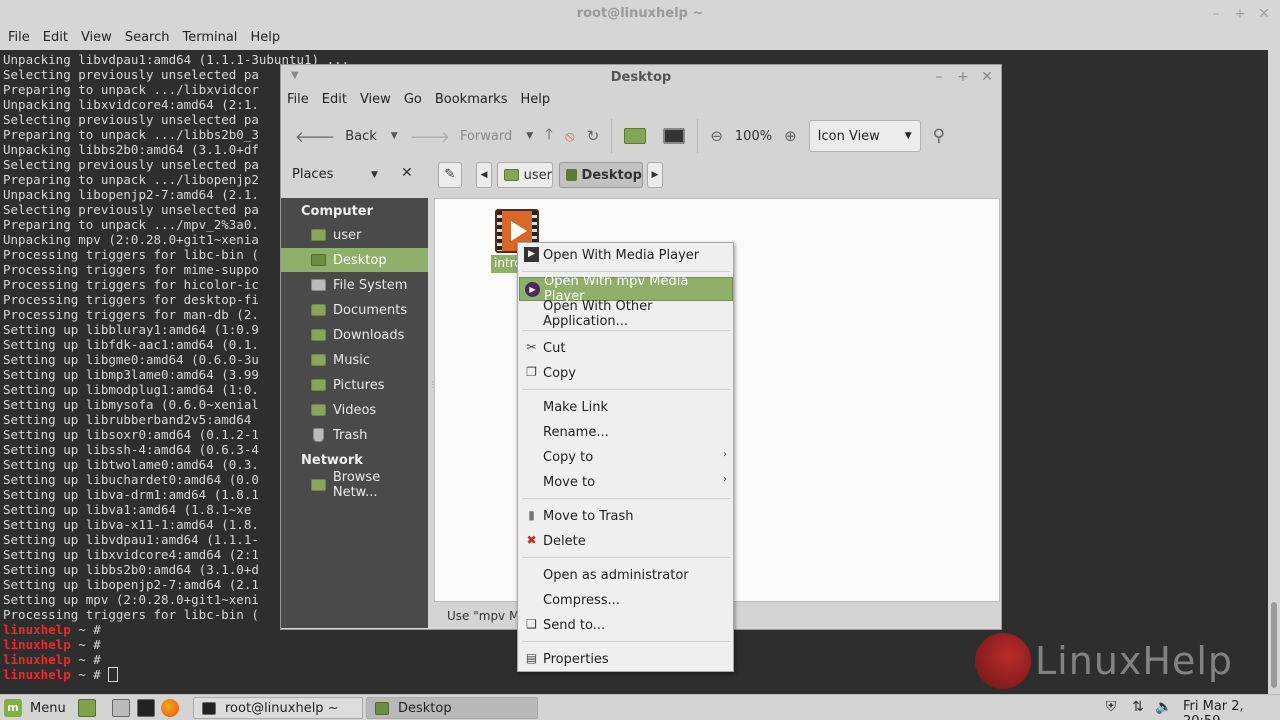  I want to click on search-button: ⚲, so click(939, 136).